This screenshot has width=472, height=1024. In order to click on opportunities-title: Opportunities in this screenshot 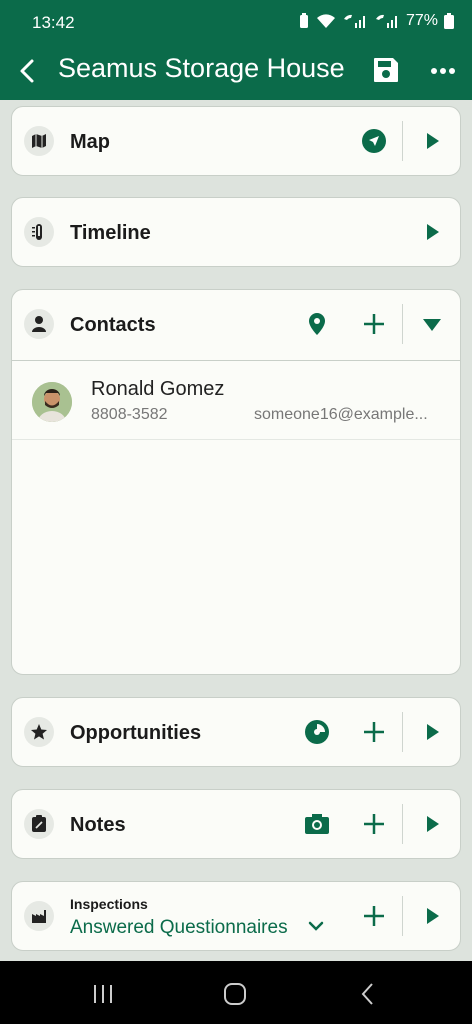, I will do `click(136, 733)`.